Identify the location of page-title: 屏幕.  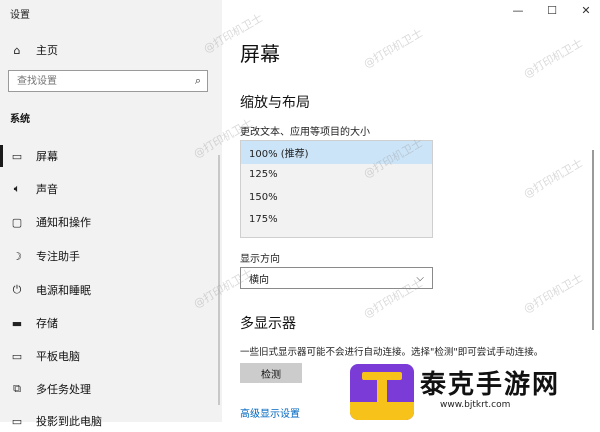
(260, 54).